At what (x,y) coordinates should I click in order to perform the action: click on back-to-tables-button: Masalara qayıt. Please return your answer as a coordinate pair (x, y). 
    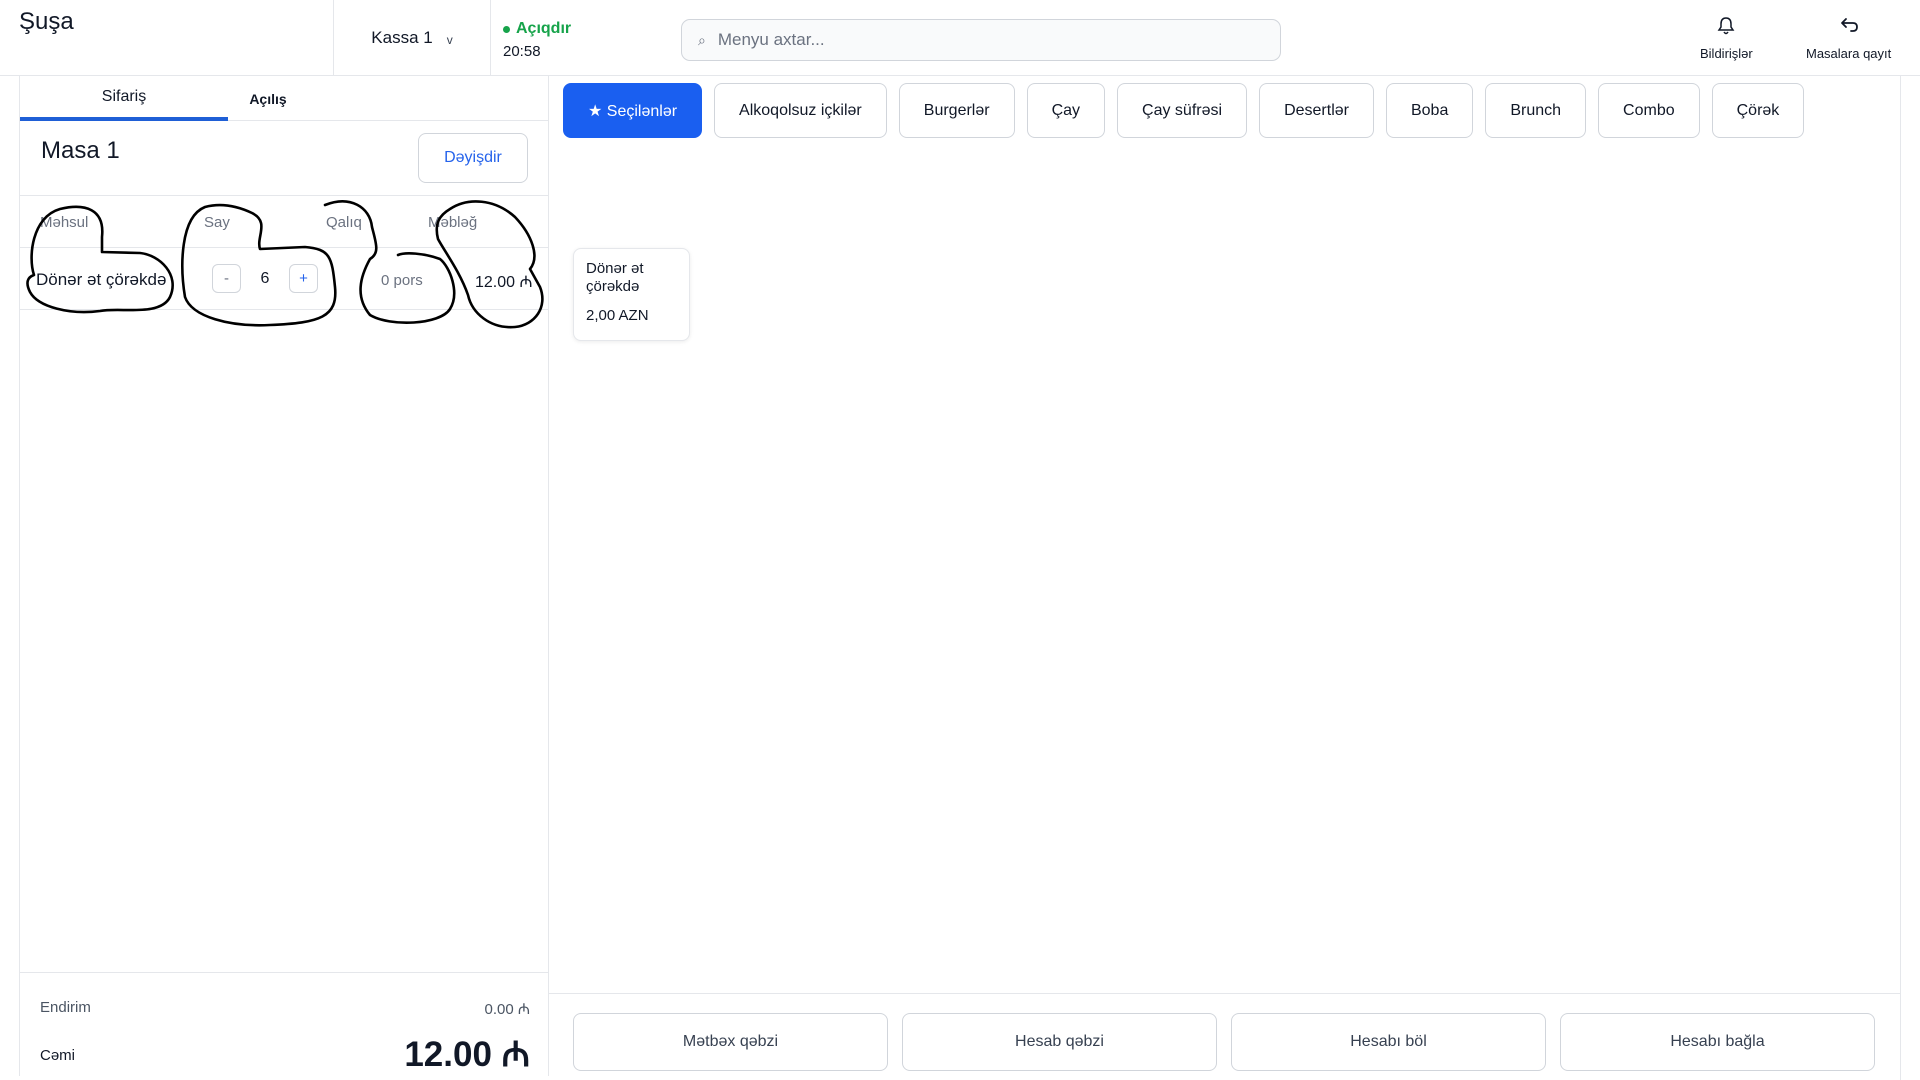
    Looking at the image, I should click on (1848, 38).